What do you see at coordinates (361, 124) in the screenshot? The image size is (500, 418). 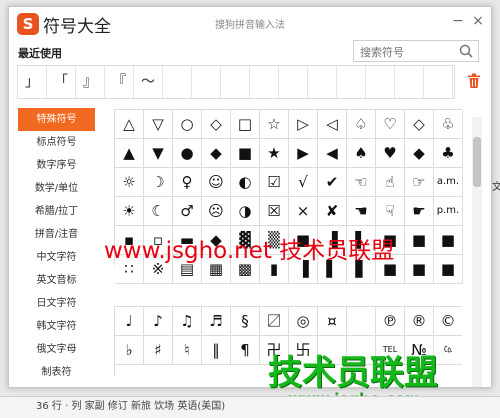 I see `symbol-cell: ♤` at bounding box center [361, 124].